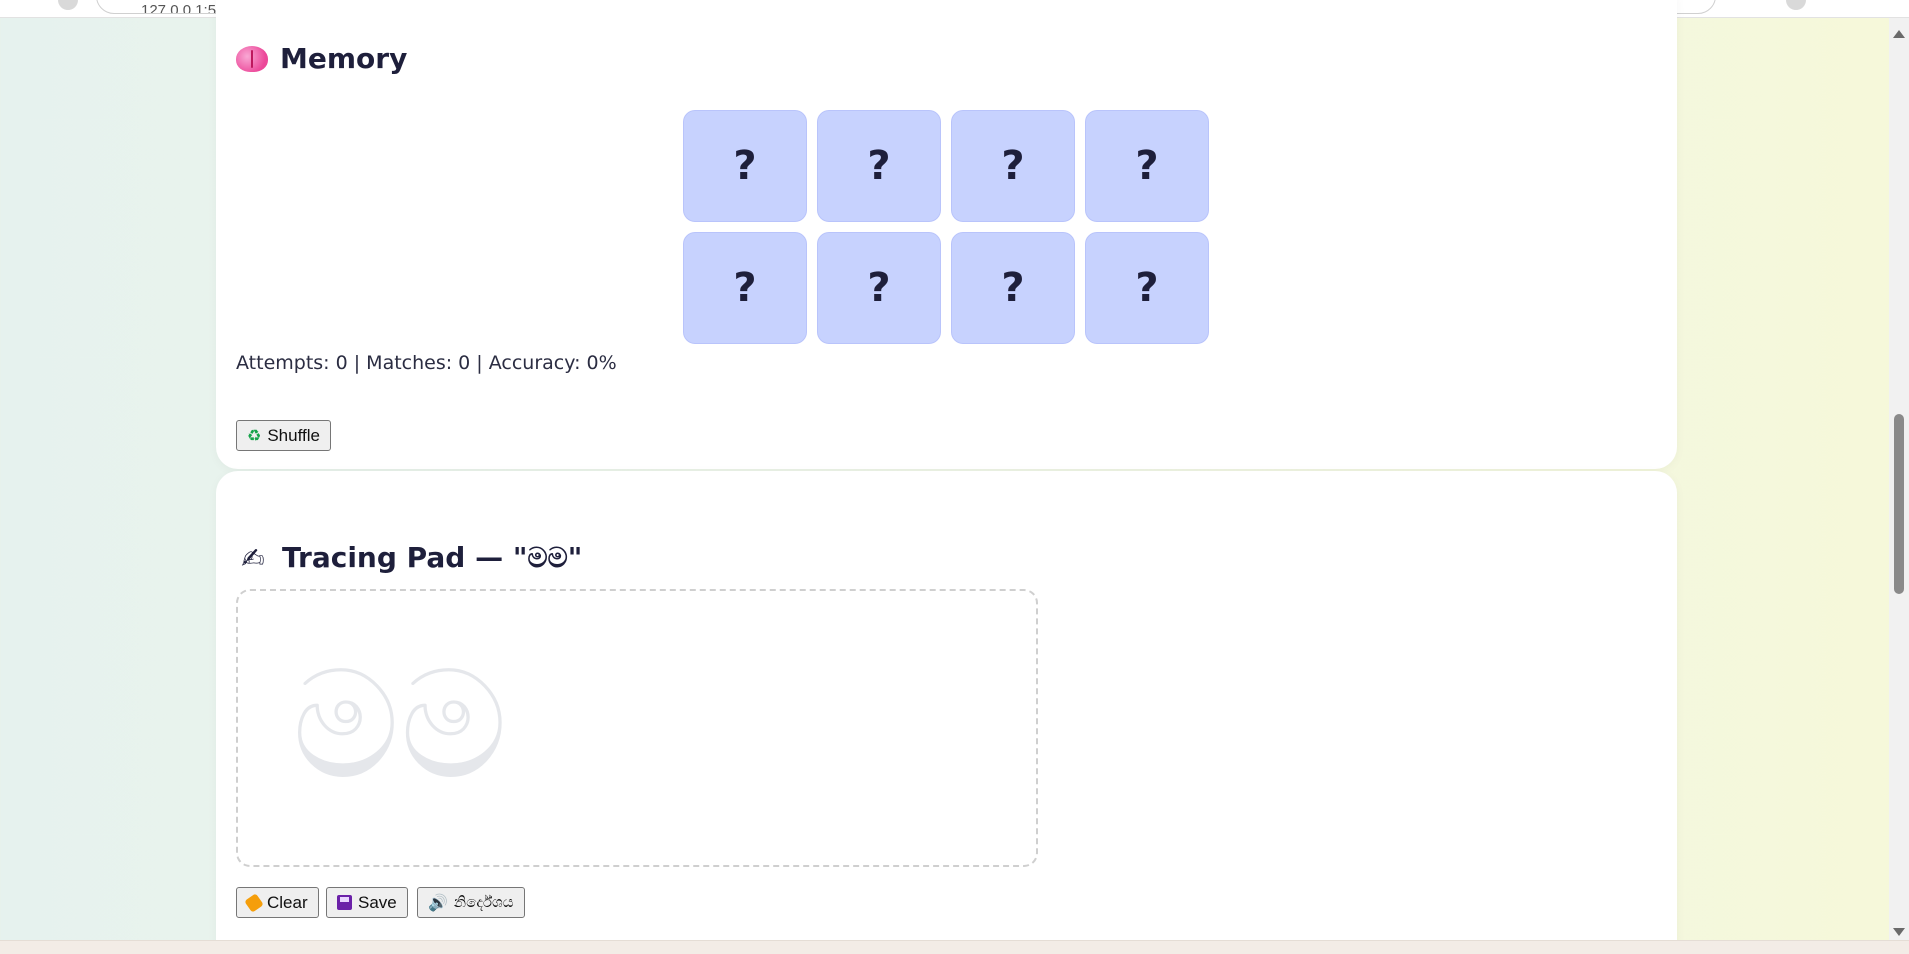  I want to click on scroll-down-icon, so click(1899, 932).